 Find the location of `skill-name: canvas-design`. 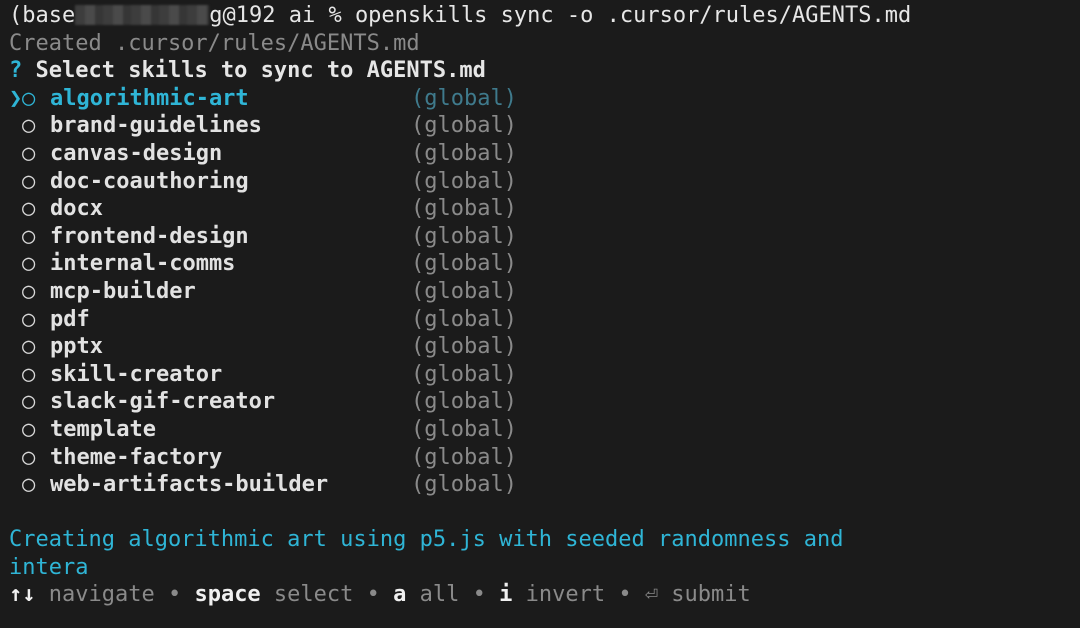

skill-name: canvas-design is located at coordinates (136, 153).